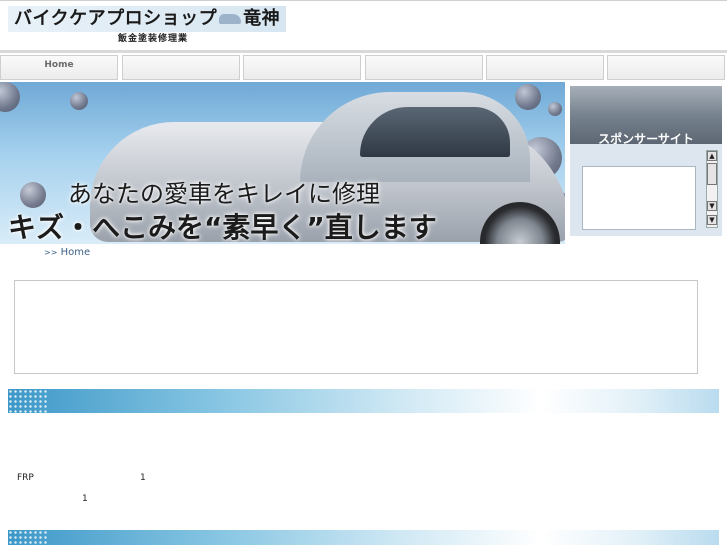 The width and height of the screenshot is (727, 545). I want to click on hero-subheadline: キズ・へこみを“素早く”直します, so click(222, 227).